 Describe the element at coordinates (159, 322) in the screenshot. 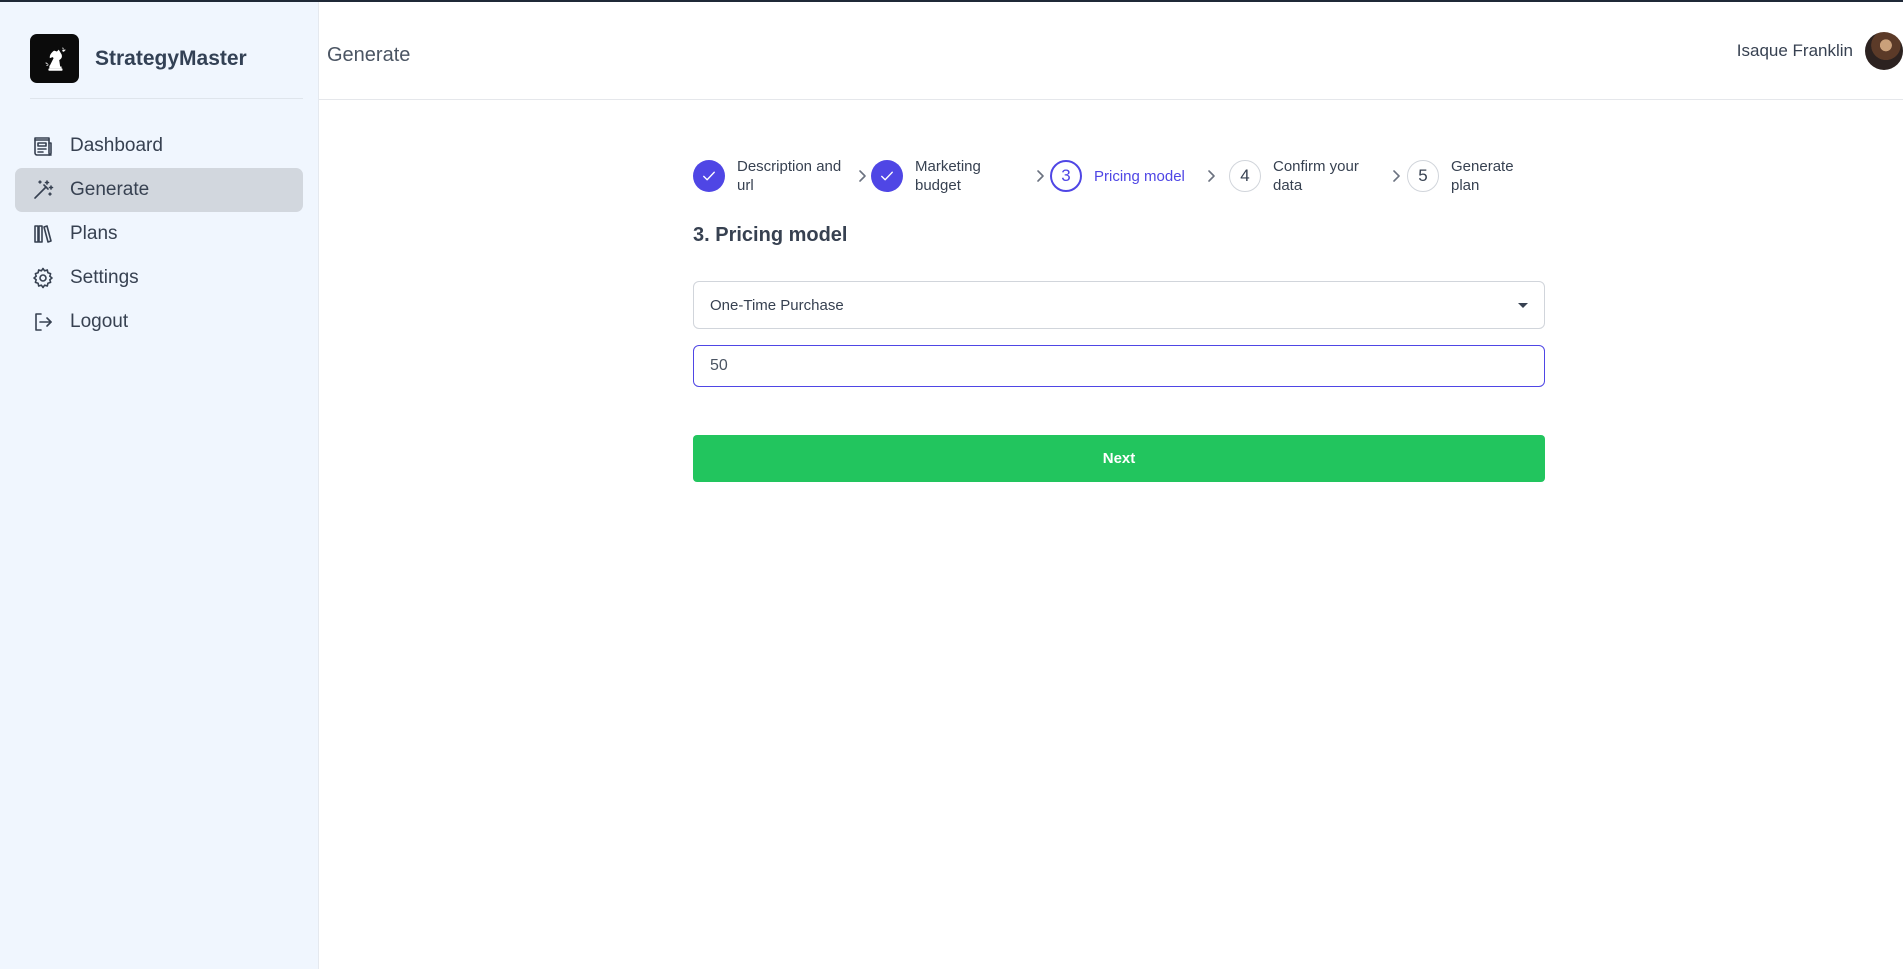

I see `sidebar-item-logout: Logout` at that location.